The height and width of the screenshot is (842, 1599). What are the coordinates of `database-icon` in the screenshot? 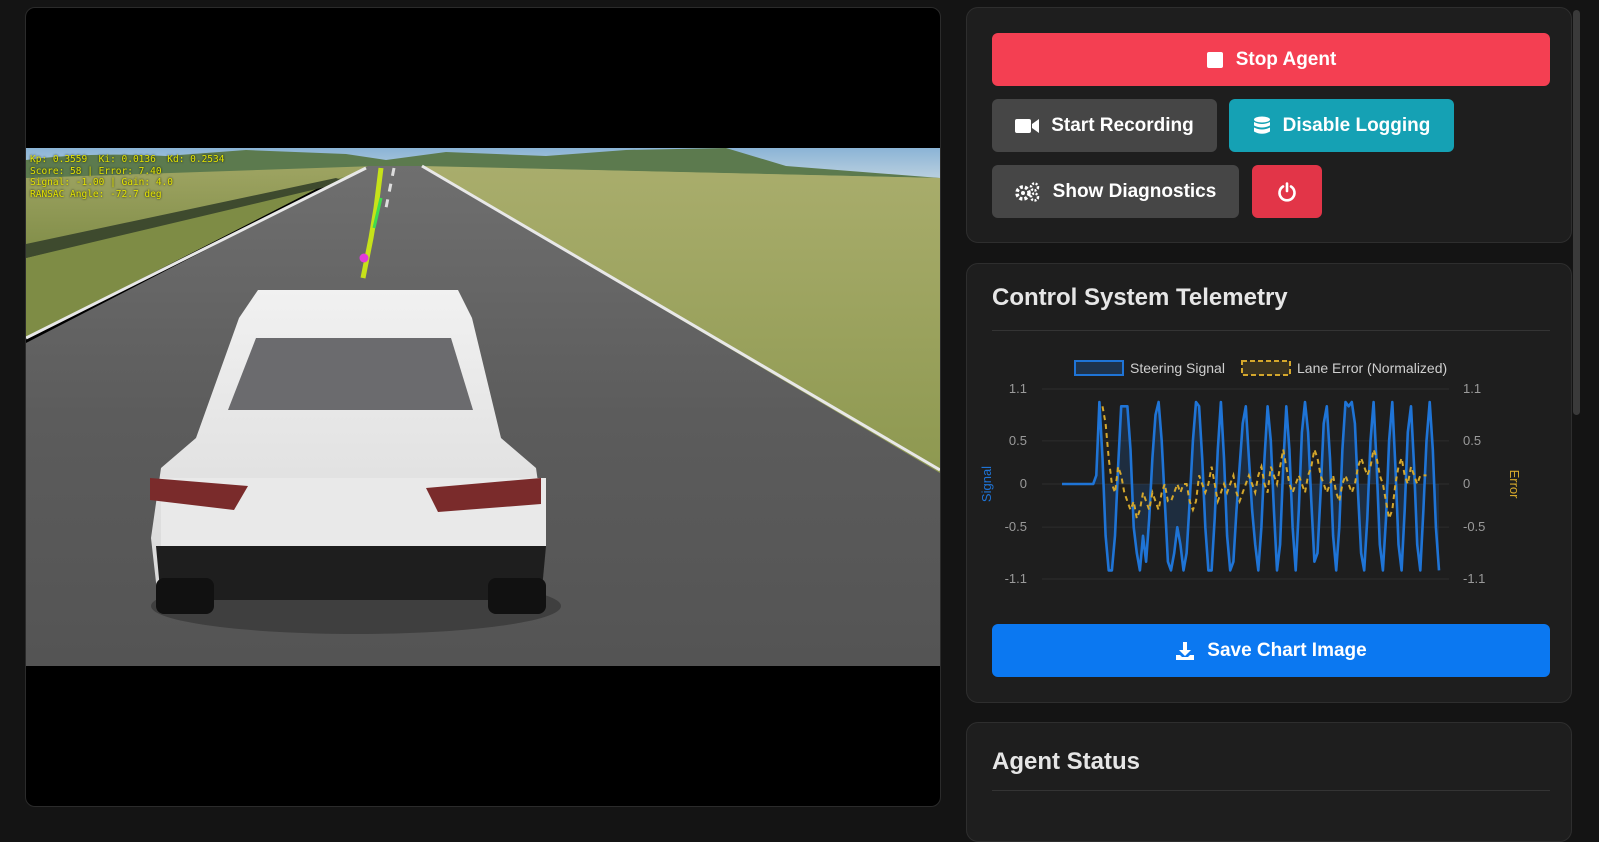 It's located at (1261, 125).